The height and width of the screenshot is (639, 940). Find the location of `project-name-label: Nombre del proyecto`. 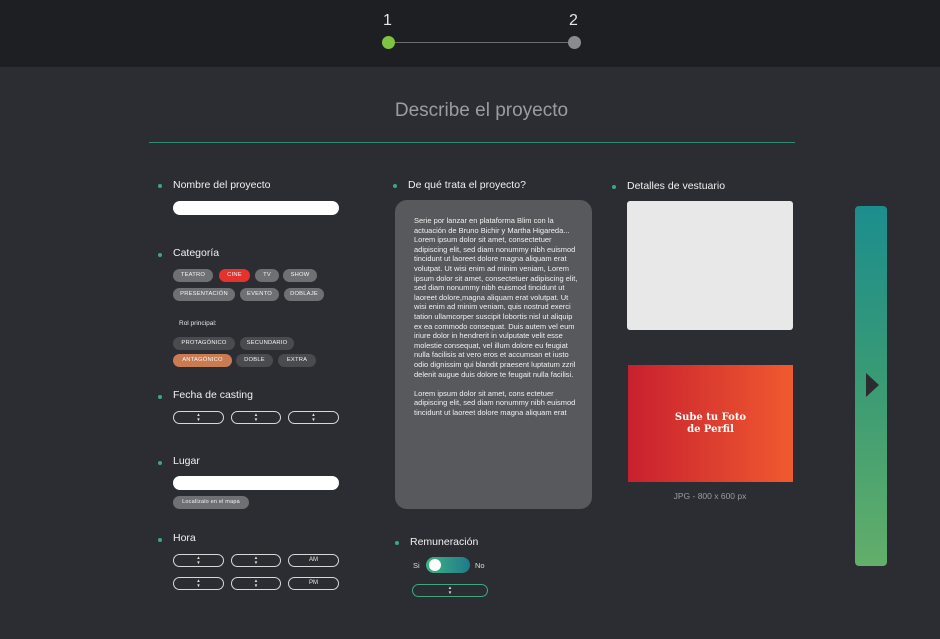

project-name-label: Nombre del proyecto is located at coordinates (222, 185).